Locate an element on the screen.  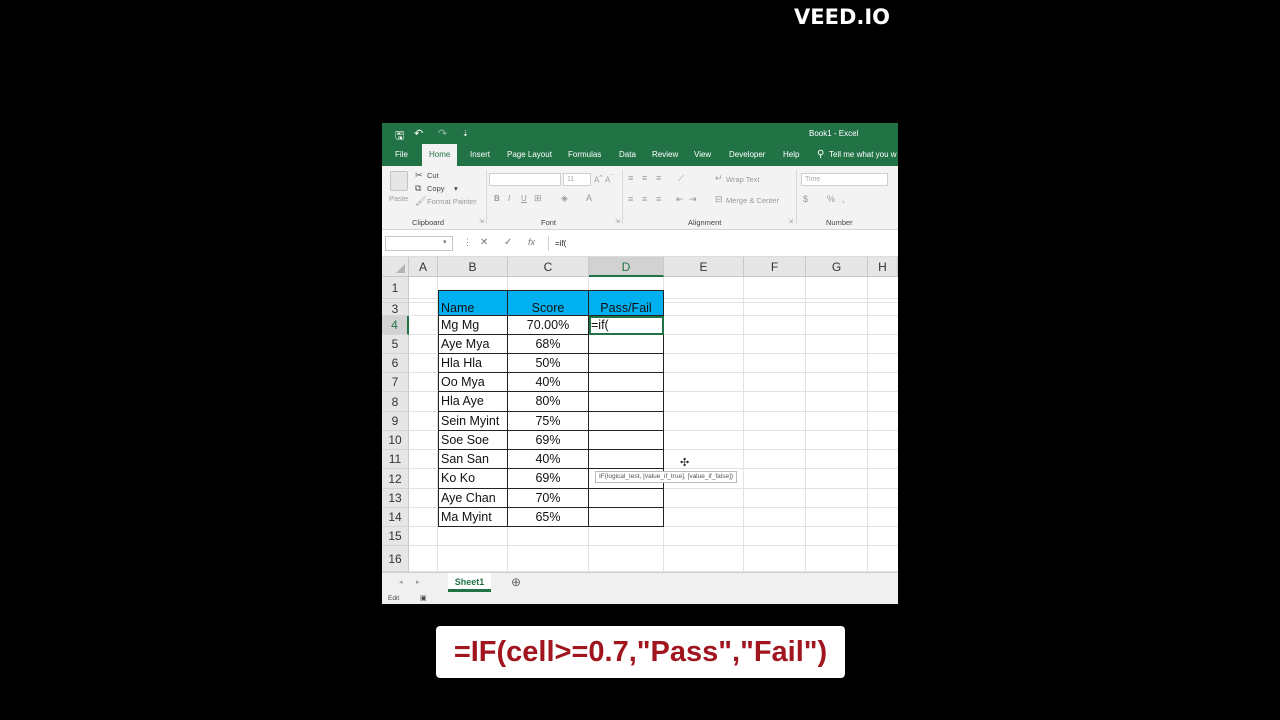
tab-page-layout: Page Layout is located at coordinates (529, 155).